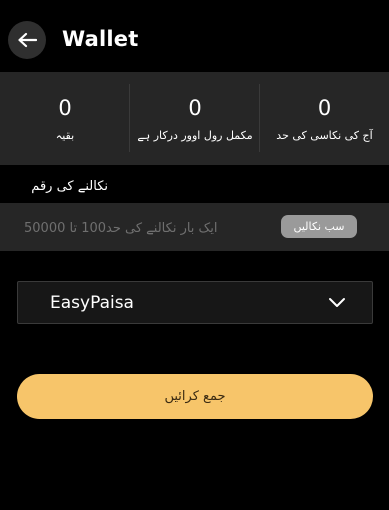 Image resolution: width=389 pixels, height=510 pixels. What do you see at coordinates (92, 303) in the screenshot?
I see `payment-method-value: EasyPaisa` at bounding box center [92, 303].